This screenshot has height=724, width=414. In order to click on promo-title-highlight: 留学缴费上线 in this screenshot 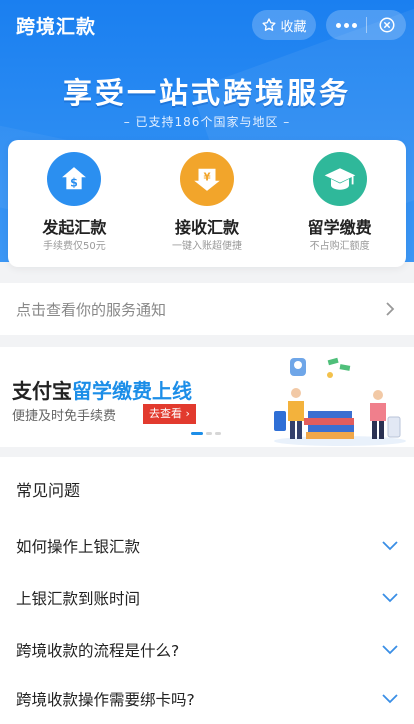, I will do `click(132, 391)`.